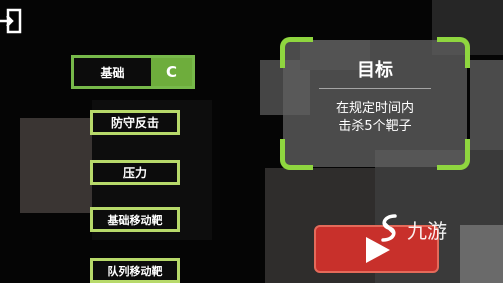 This screenshot has height=283, width=503. Describe the element at coordinates (11, 21) in the screenshot. I see `exit-icon` at that location.